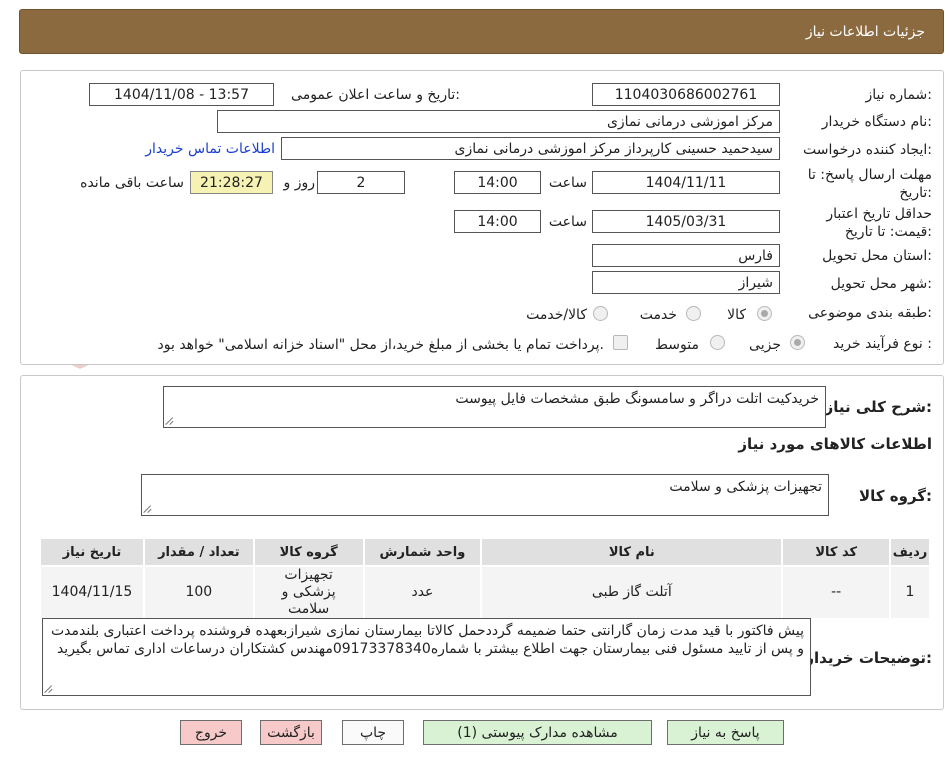  I want to click on cell-unit: عدد, so click(422, 592).